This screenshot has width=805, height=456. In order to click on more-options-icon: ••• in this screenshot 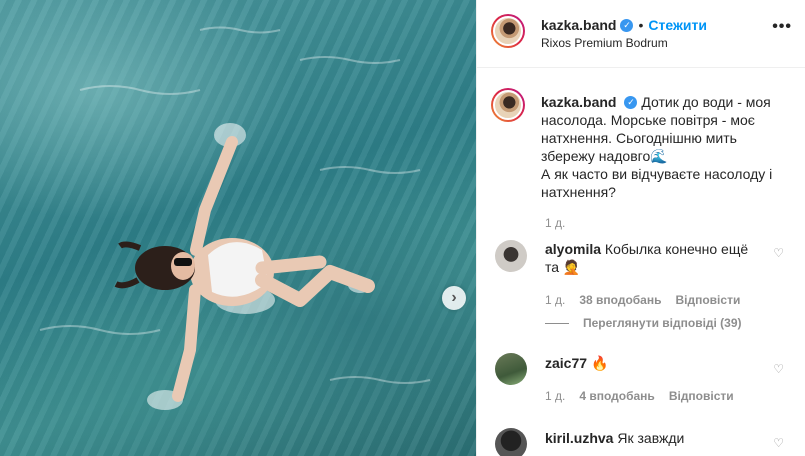, I will do `click(782, 27)`.